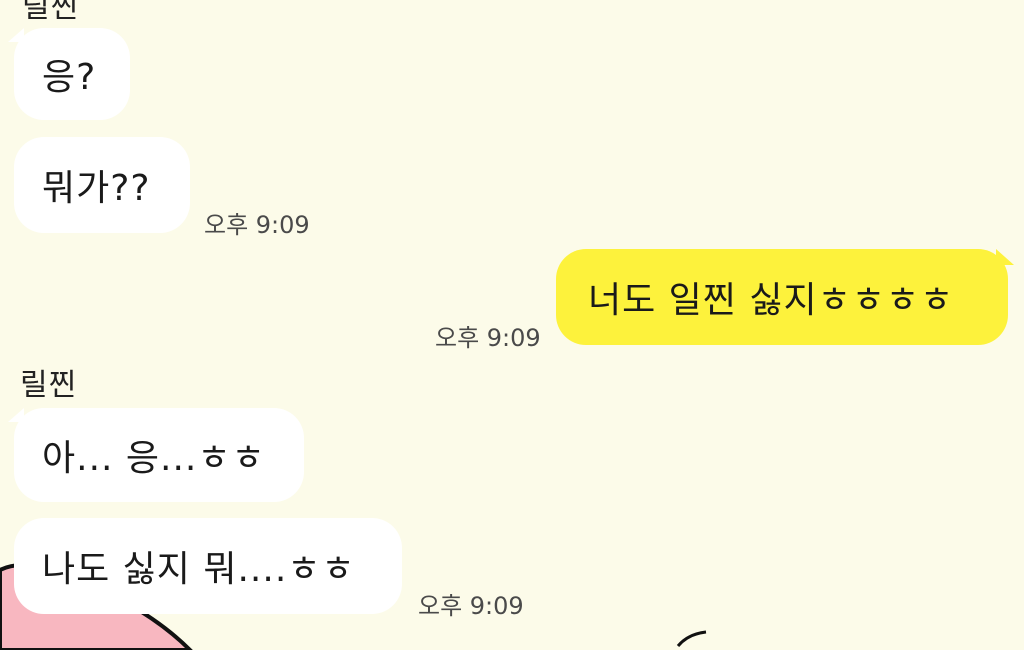 The height and width of the screenshot is (650, 1024). What do you see at coordinates (1005, 257) in the screenshot?
I see `bubble-tail` at bounding box center [1005, 257].